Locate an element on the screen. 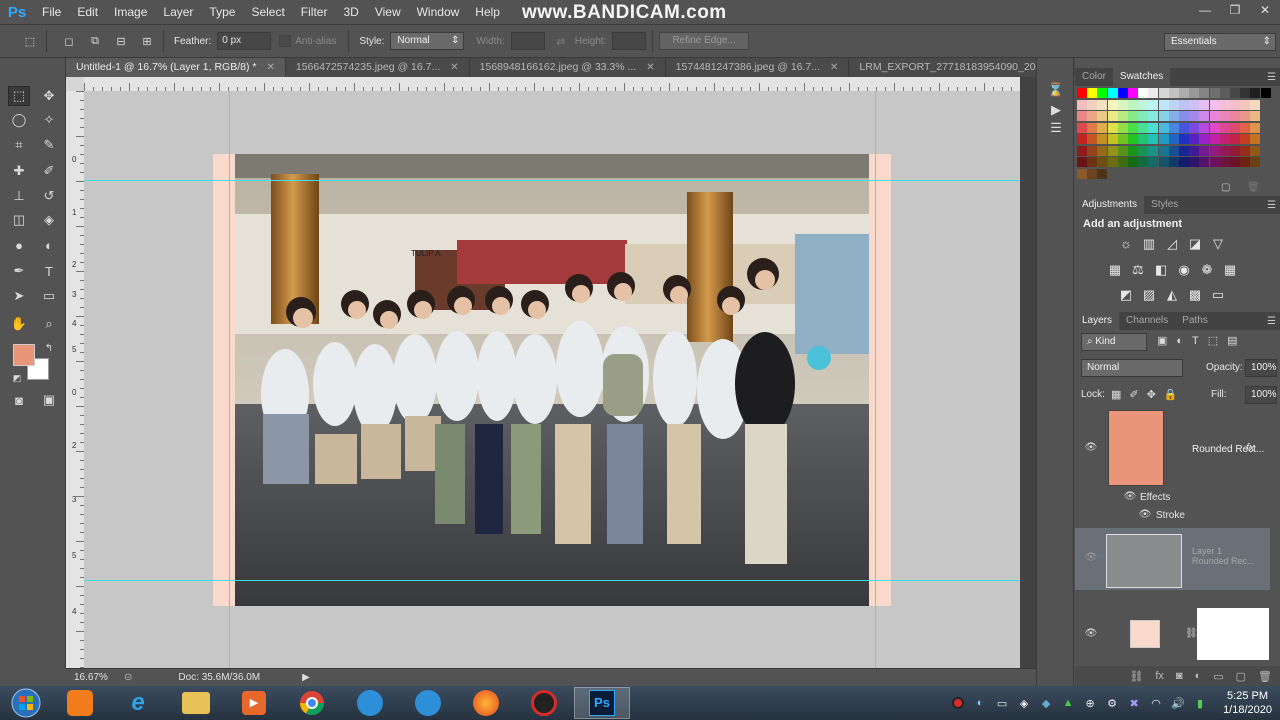  taskbar-photoshop: Ps is located at coordinates (602, 703).